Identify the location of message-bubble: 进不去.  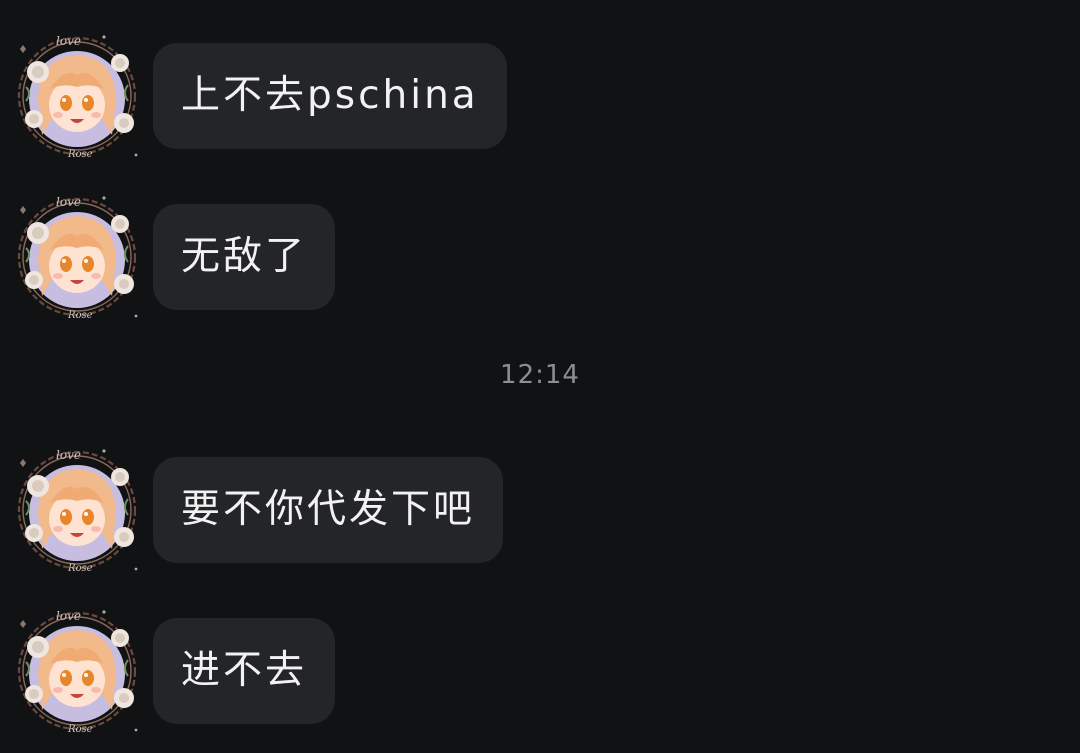
(244, 671).